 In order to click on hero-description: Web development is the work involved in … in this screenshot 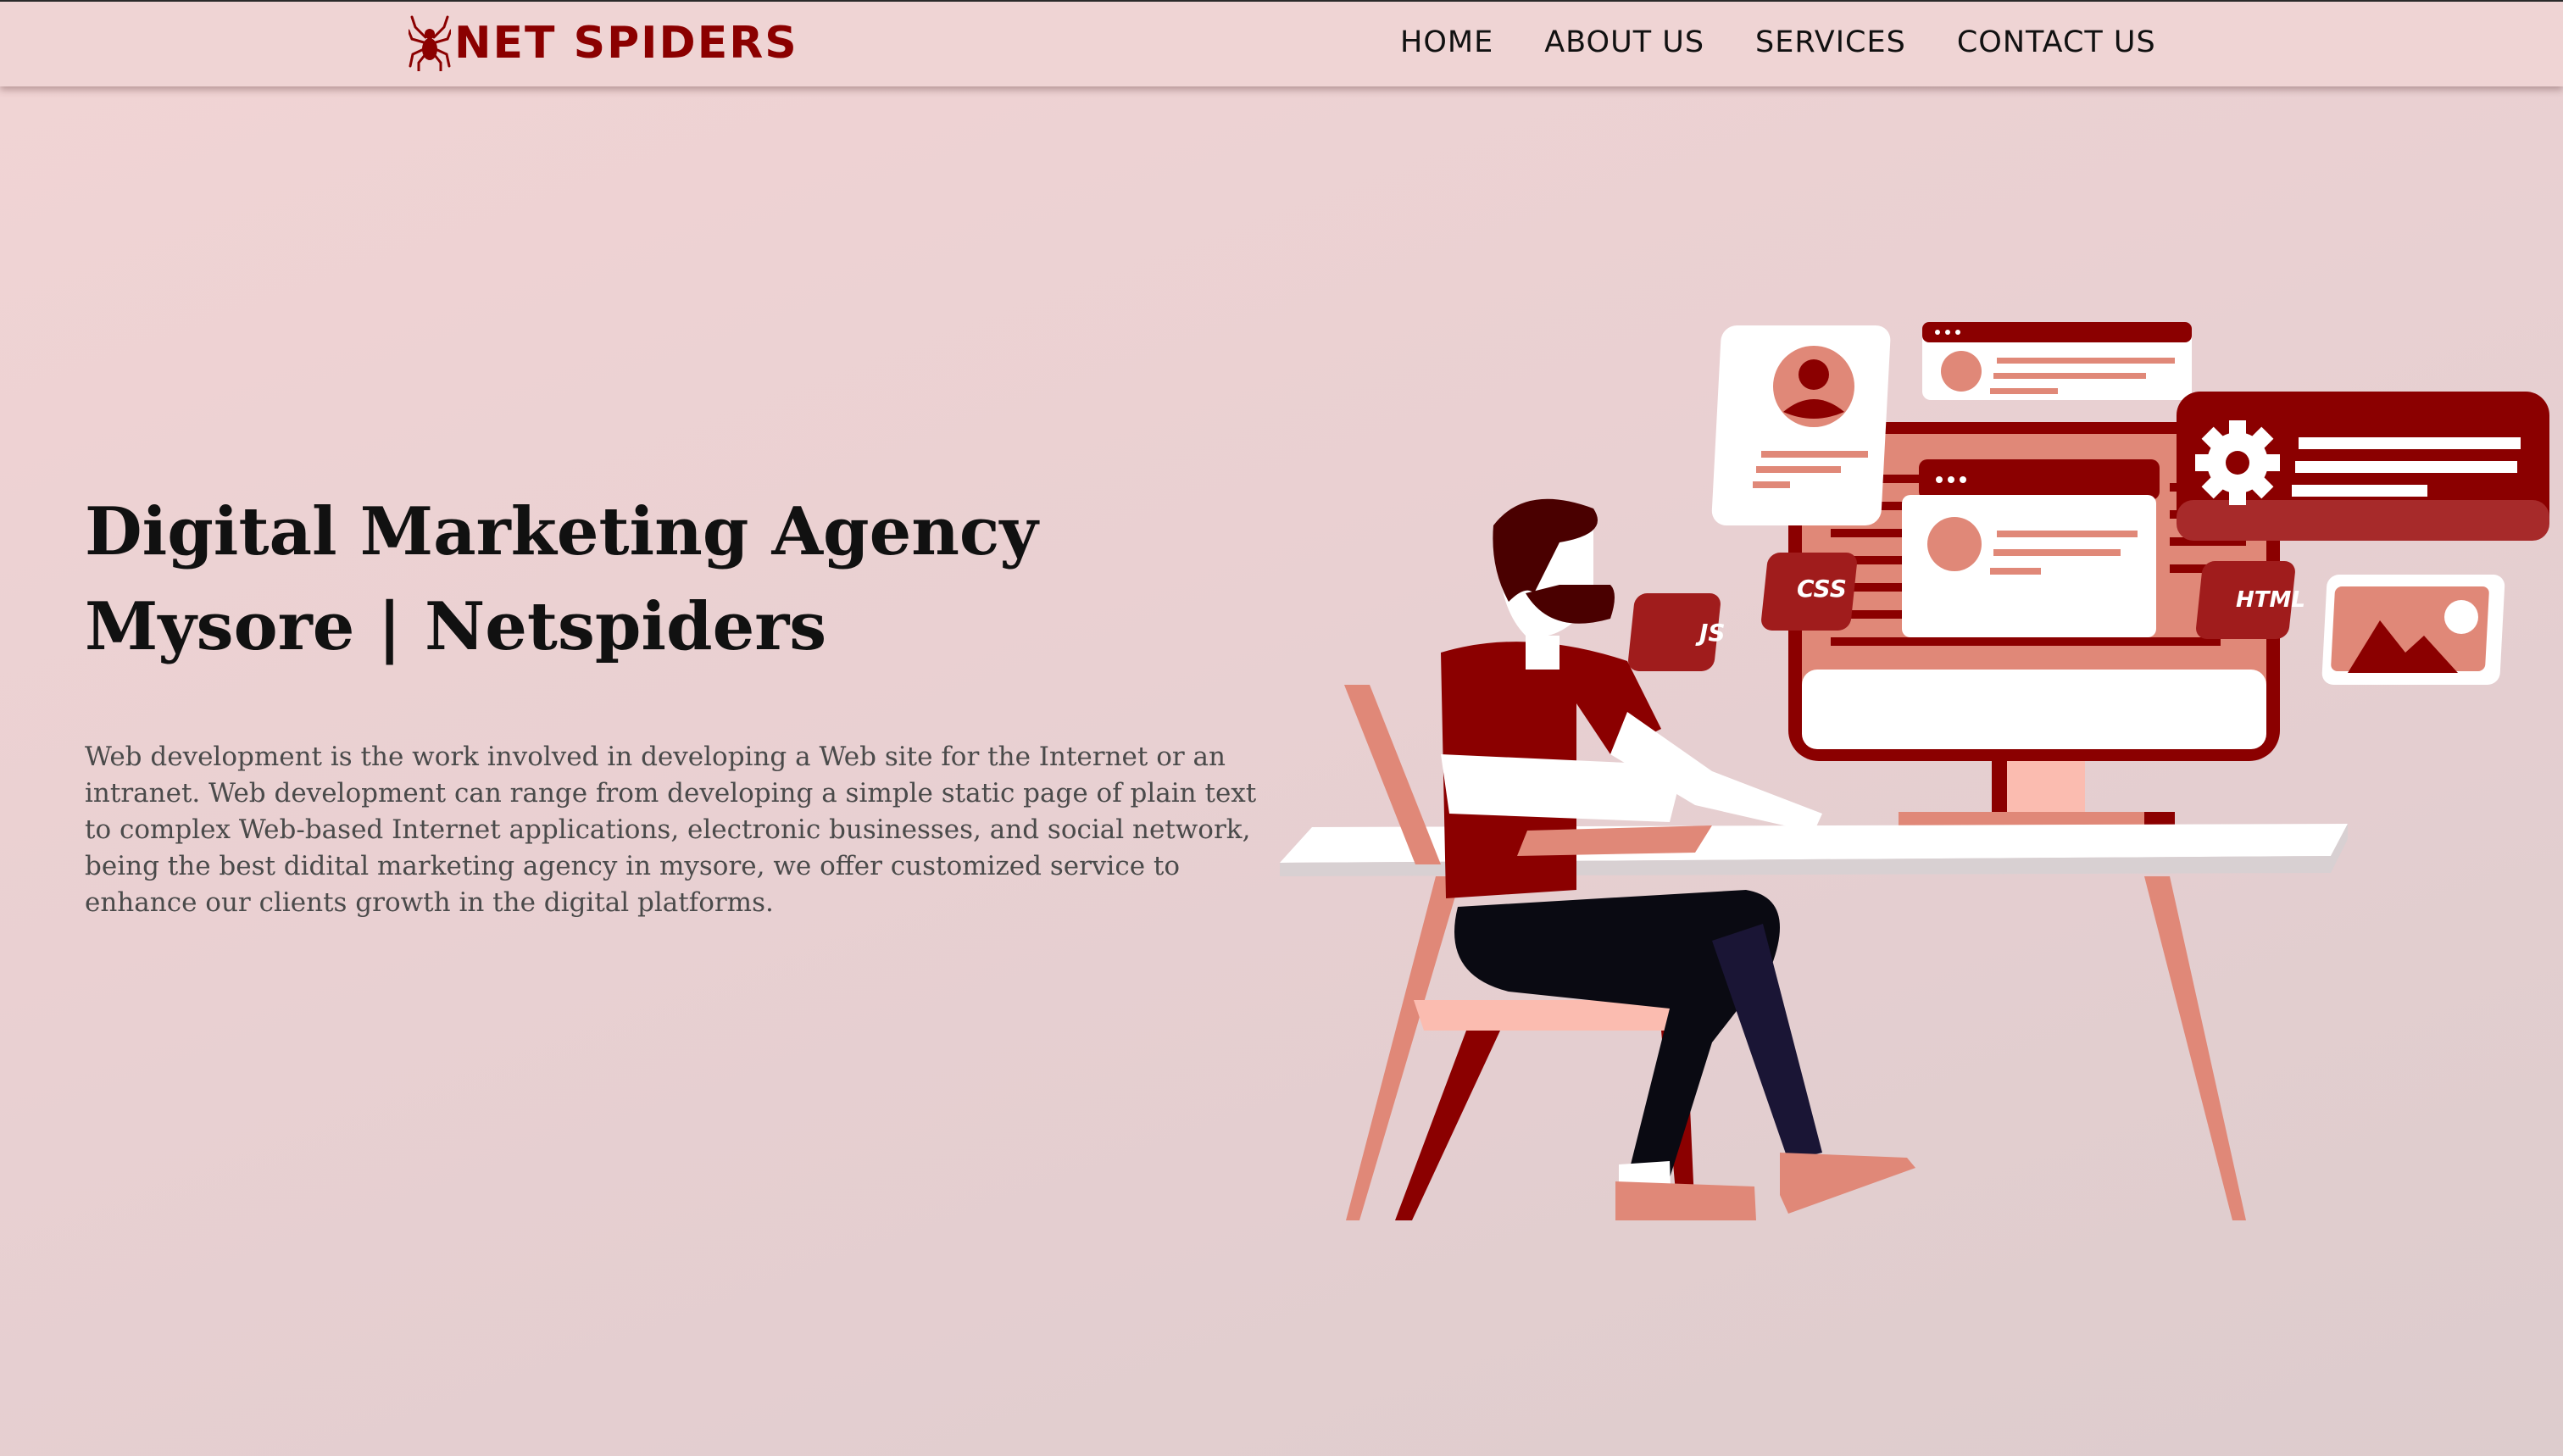, I will do `click(671, 830)`.